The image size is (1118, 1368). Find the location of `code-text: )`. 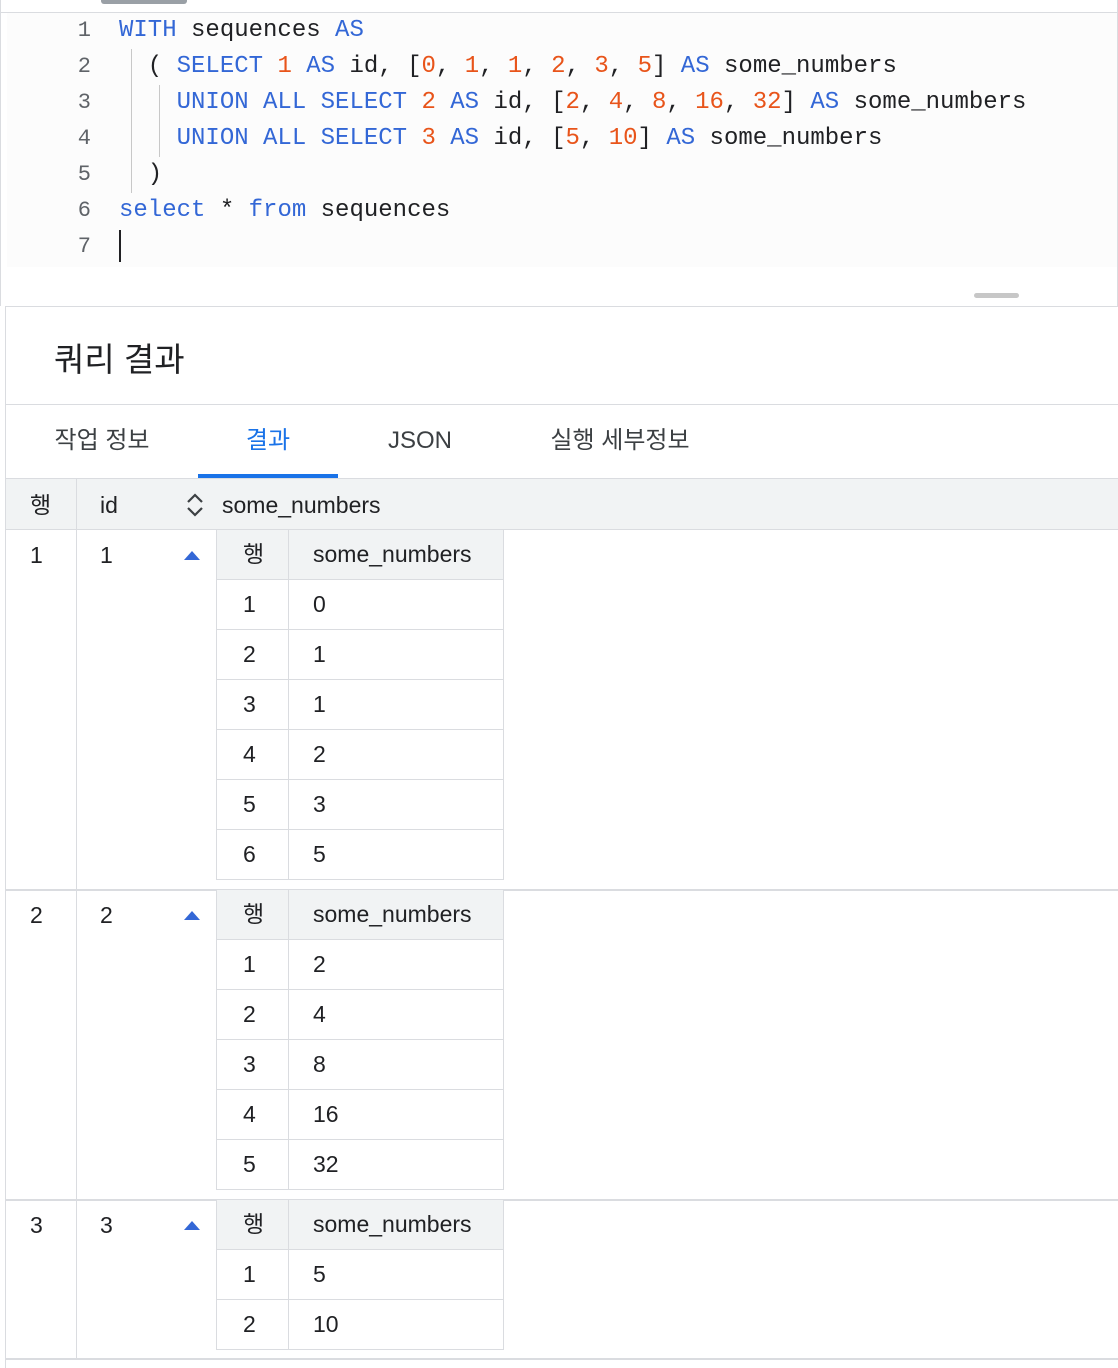

code-text: ) is located at coordinates (140, 175).